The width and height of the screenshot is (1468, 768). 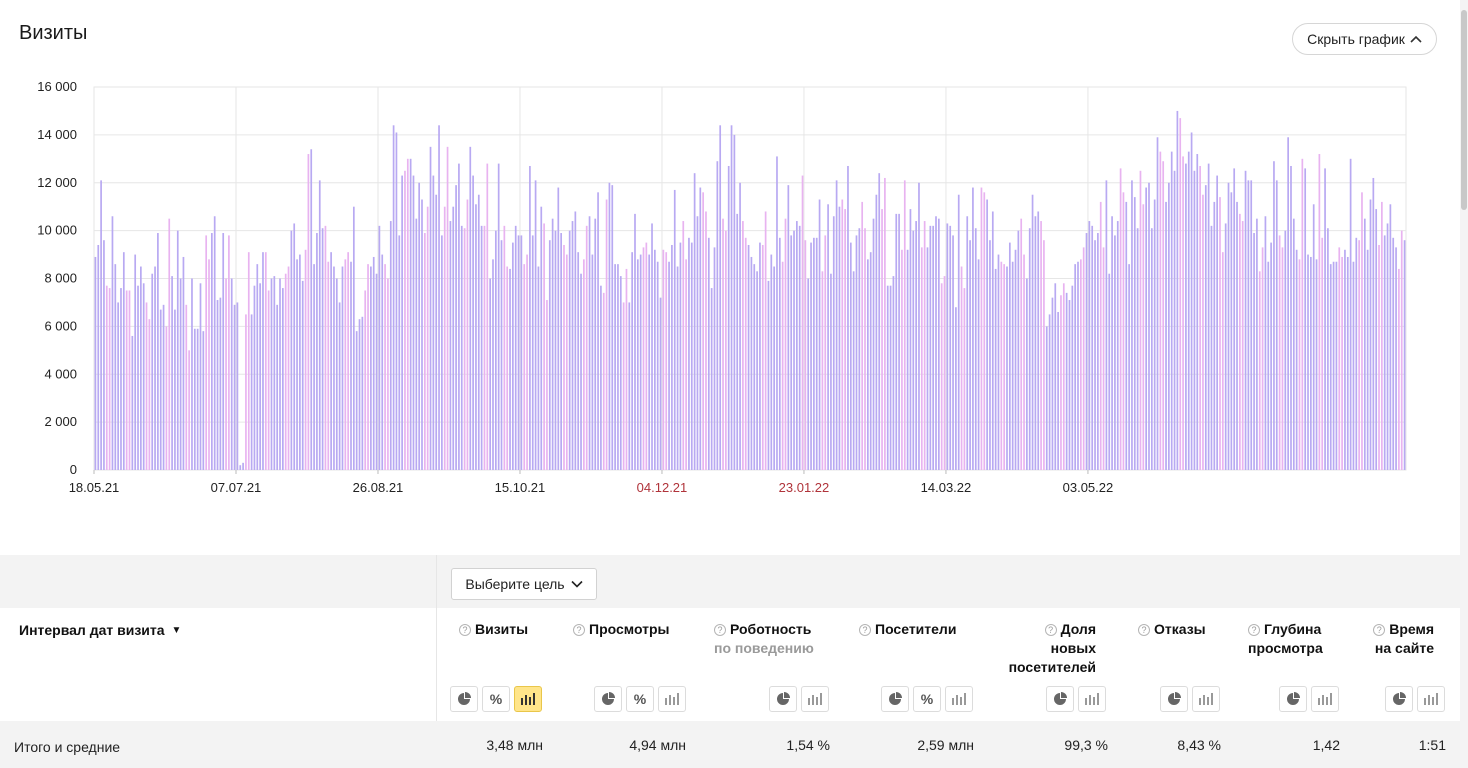 I want to click on y-tick-label: 6 000, so click(x=60, y=325).